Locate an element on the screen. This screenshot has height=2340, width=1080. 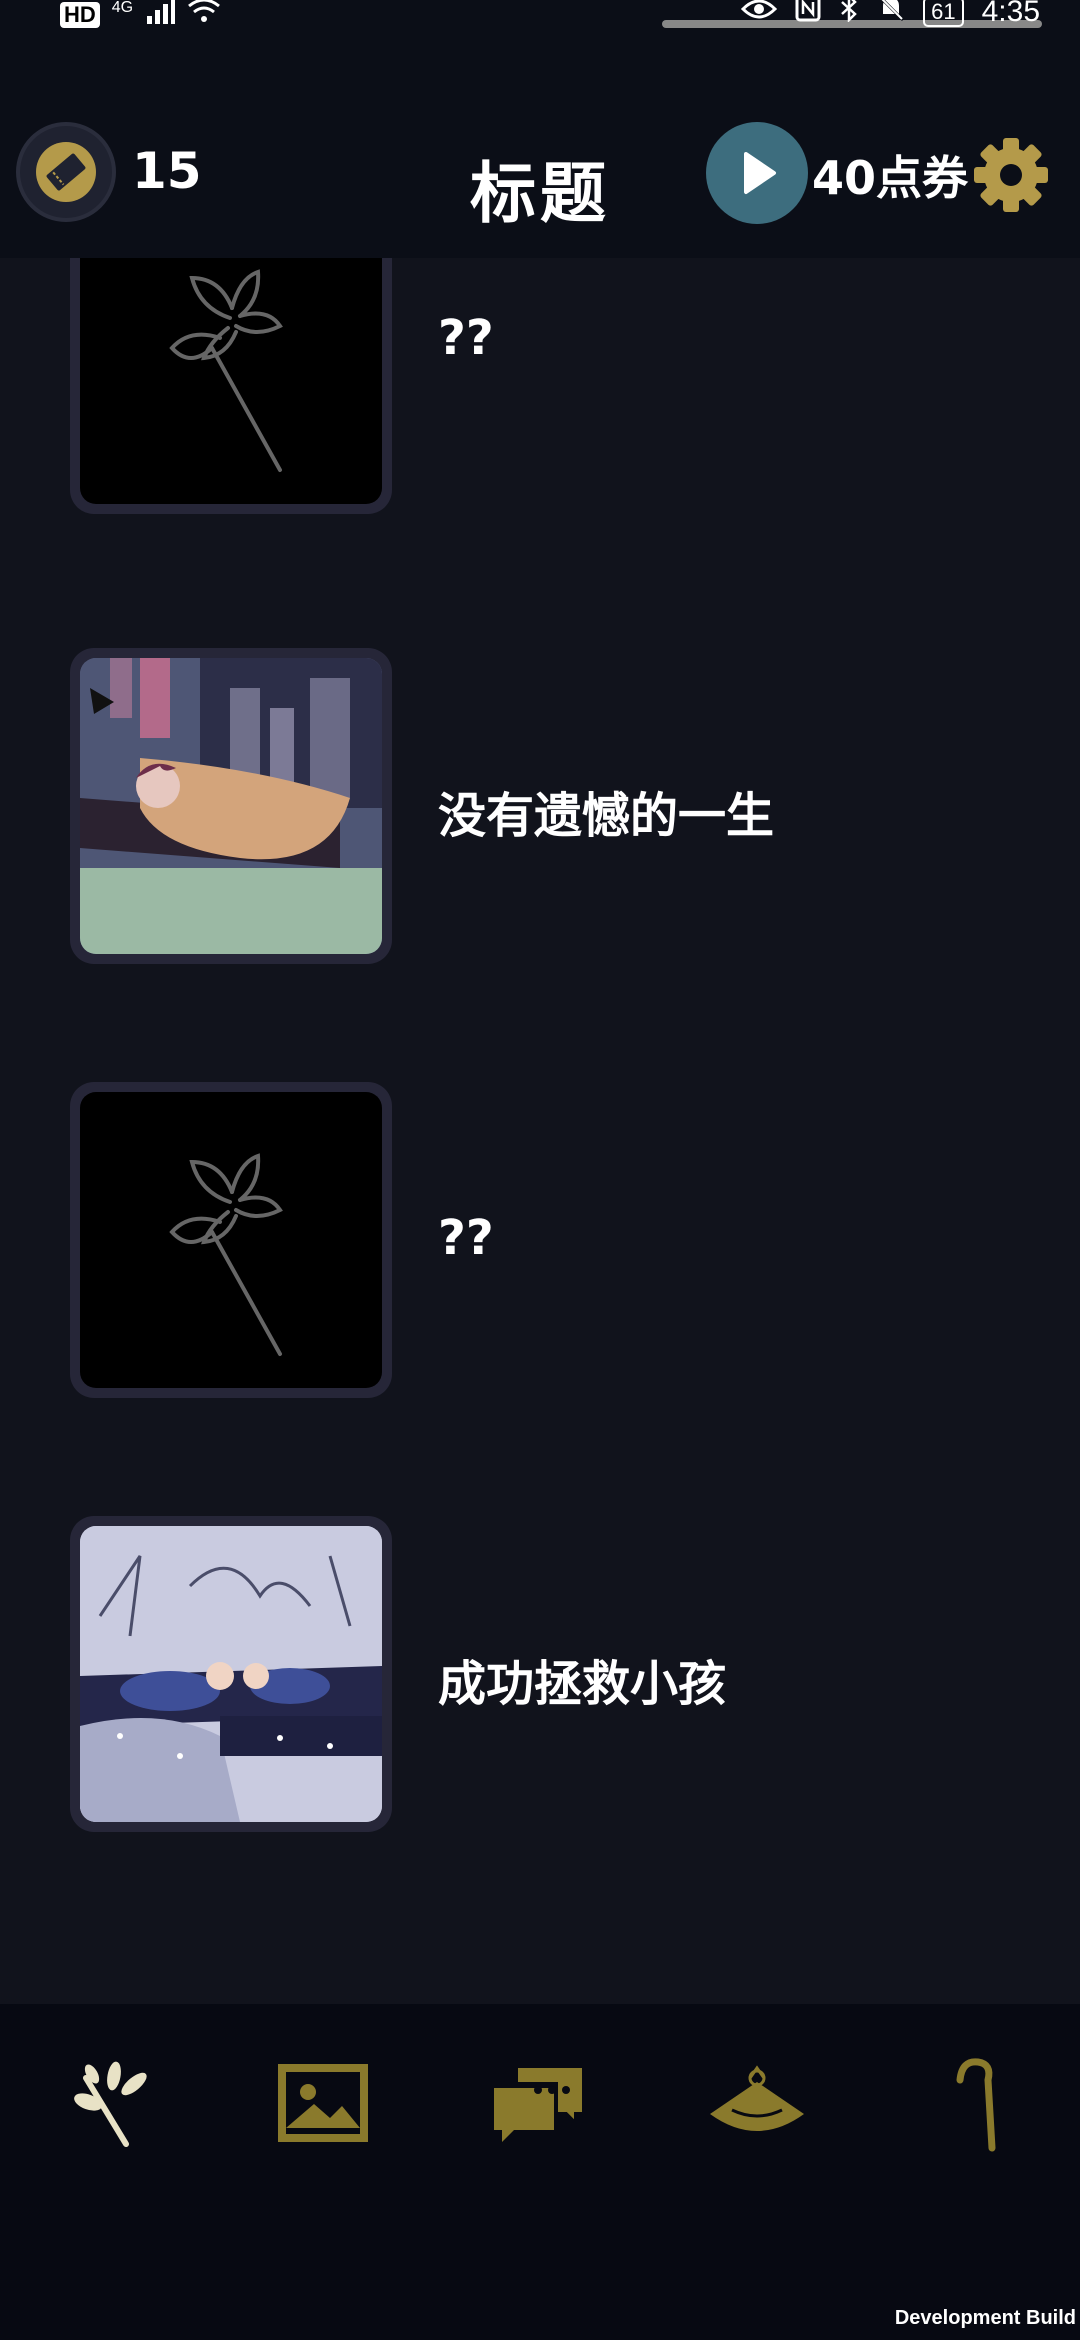
nav-cane-button is located at coordinates (975, 2103).